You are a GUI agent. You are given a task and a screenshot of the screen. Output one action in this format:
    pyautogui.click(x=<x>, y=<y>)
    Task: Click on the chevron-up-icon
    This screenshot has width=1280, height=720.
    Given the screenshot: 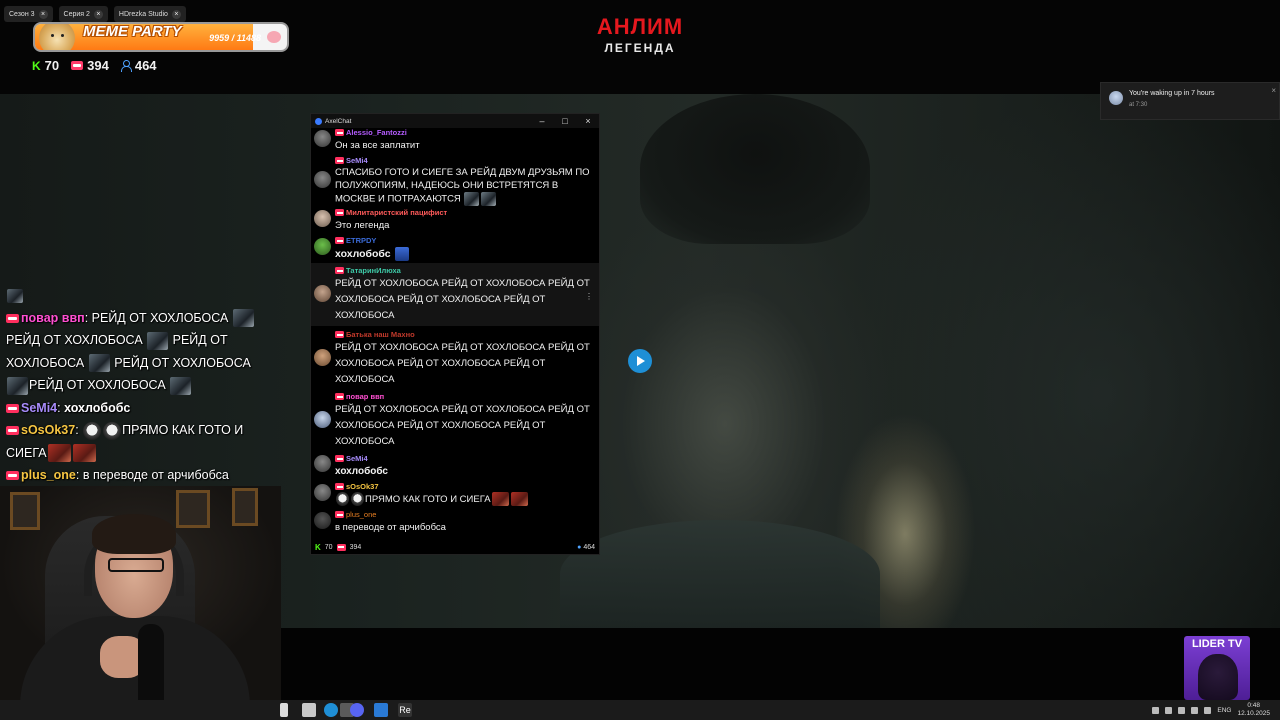 What is the action you would take?
    pyautogui.click(x=1156, y=710)
    